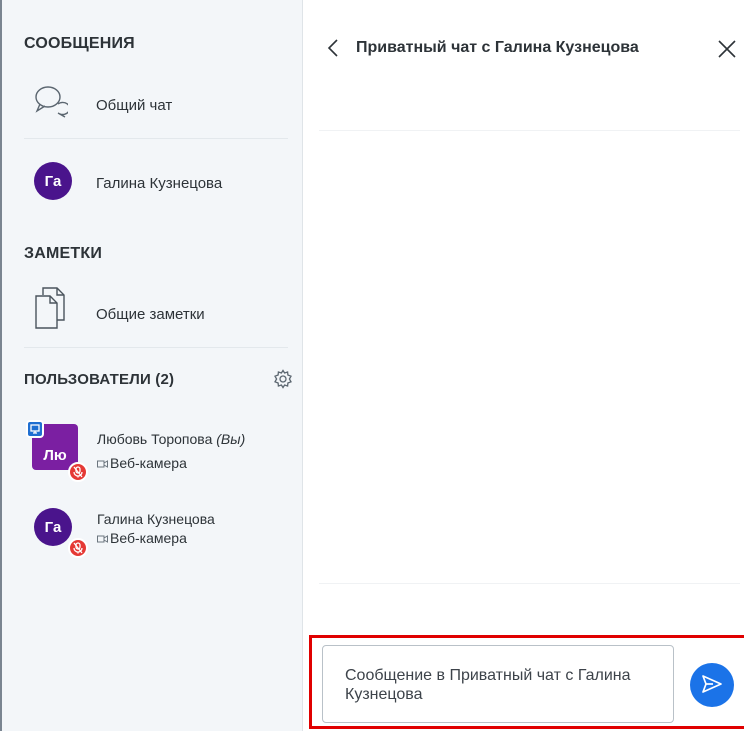 This screenshot has width=744, height=731. I want to click on user-name: Любовь Торопова (Вы), so click(171, 439).